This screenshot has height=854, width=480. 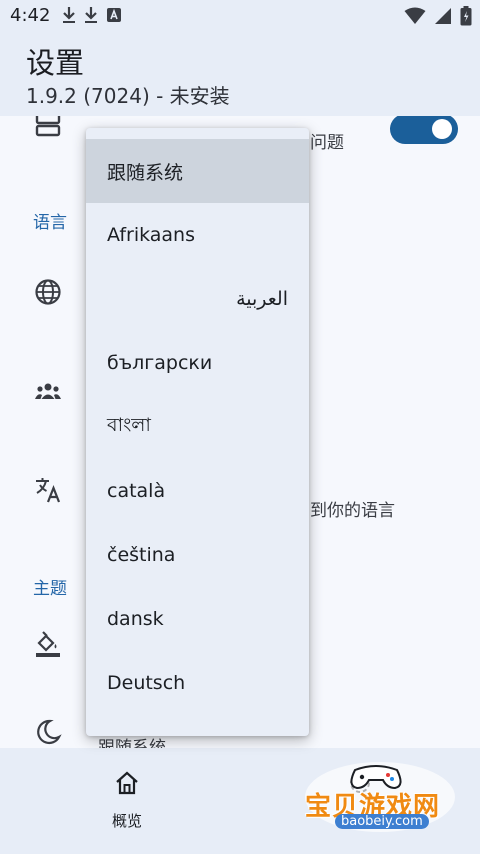 I want to click on language-option: čeština, so click(x=197, y=555).